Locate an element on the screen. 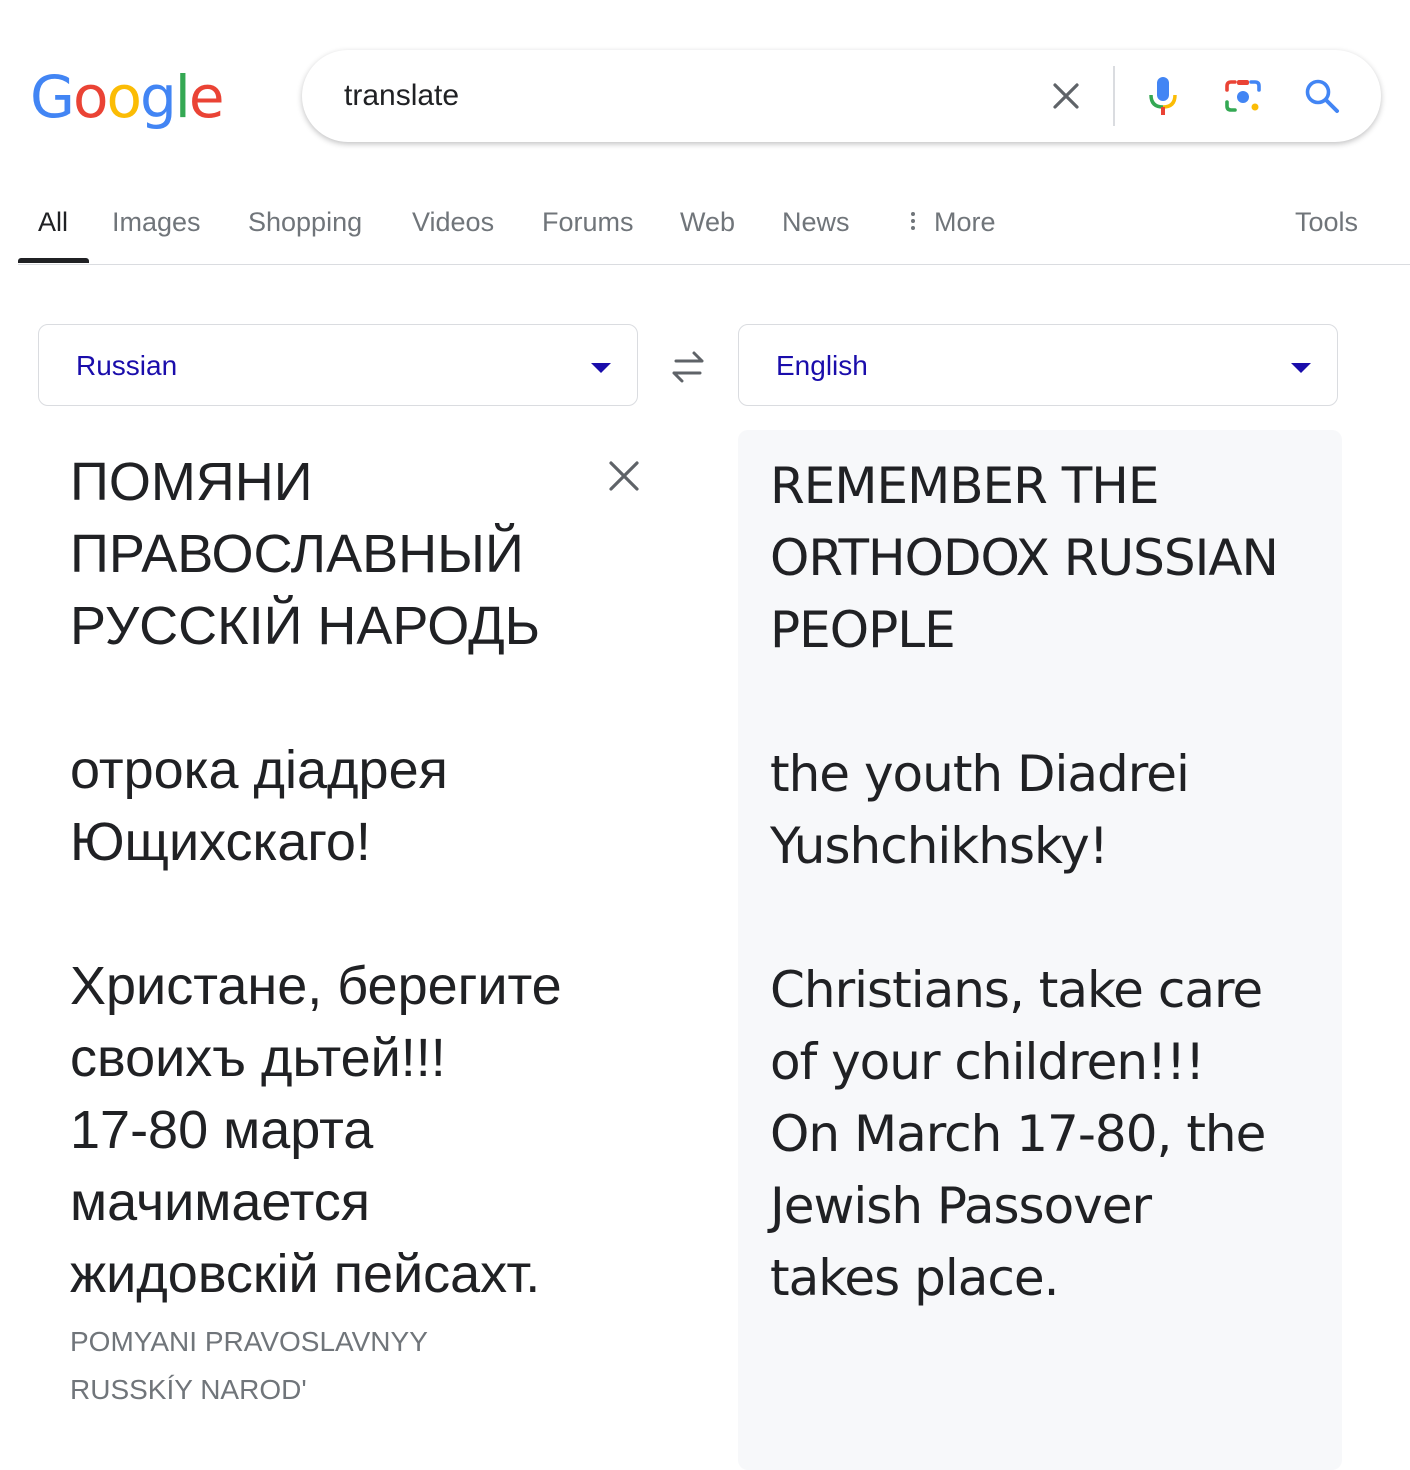 This screenshot has height=1470, width=1410. target-language-select: English is located at coordinates (1038, 365).